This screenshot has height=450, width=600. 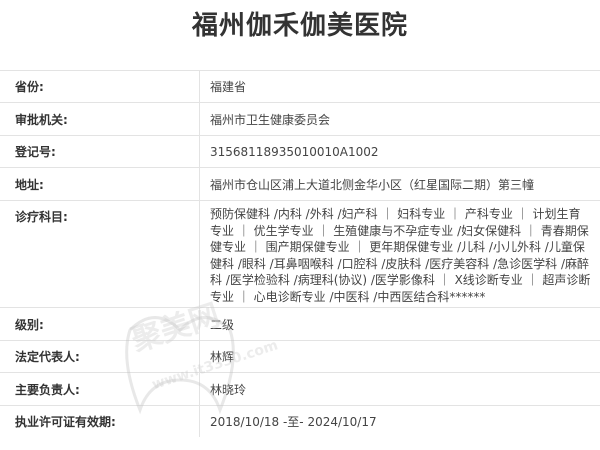 What do you see at coordinates (100, 184) in the screenshot?
I see `address-label: 地址:` at bounding box center [100, 184].